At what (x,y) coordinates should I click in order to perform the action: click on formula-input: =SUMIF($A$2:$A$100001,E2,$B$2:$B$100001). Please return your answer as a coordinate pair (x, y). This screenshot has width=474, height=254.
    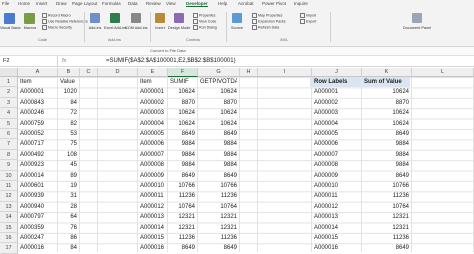
    Looking at the image, I should click on (171, 61).